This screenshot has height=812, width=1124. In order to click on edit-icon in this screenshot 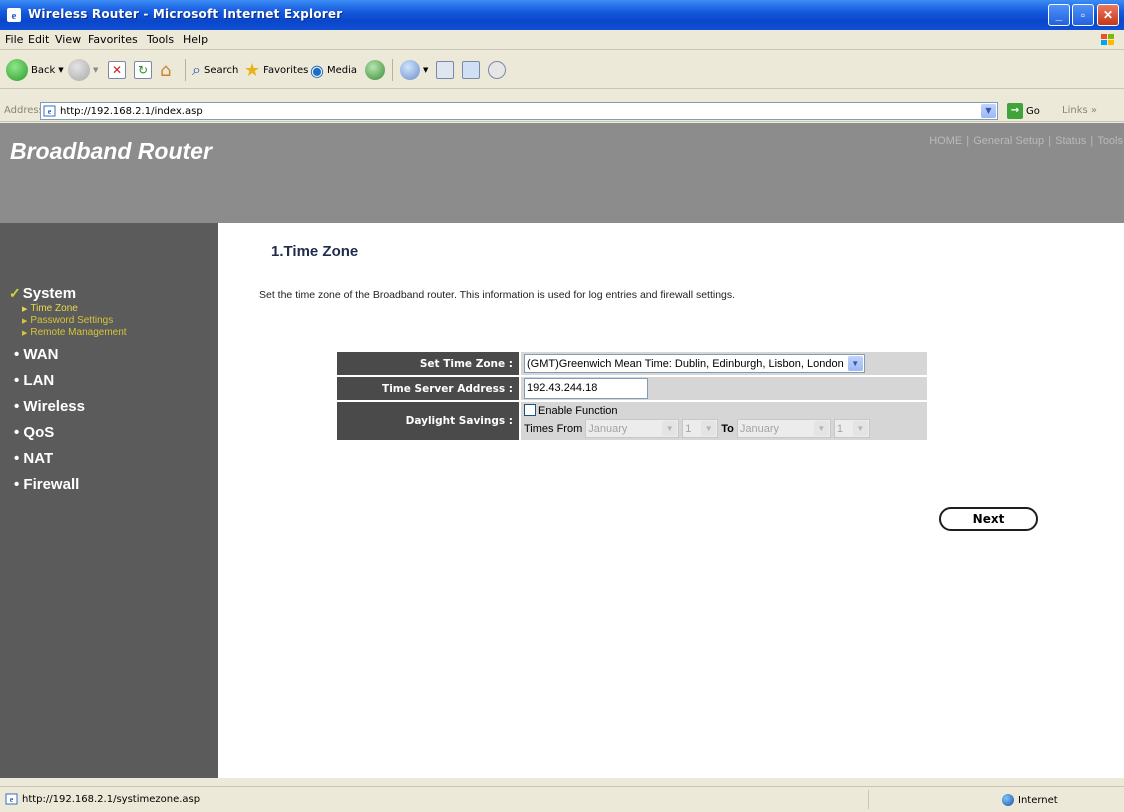, I will do `click(471, 70)`.